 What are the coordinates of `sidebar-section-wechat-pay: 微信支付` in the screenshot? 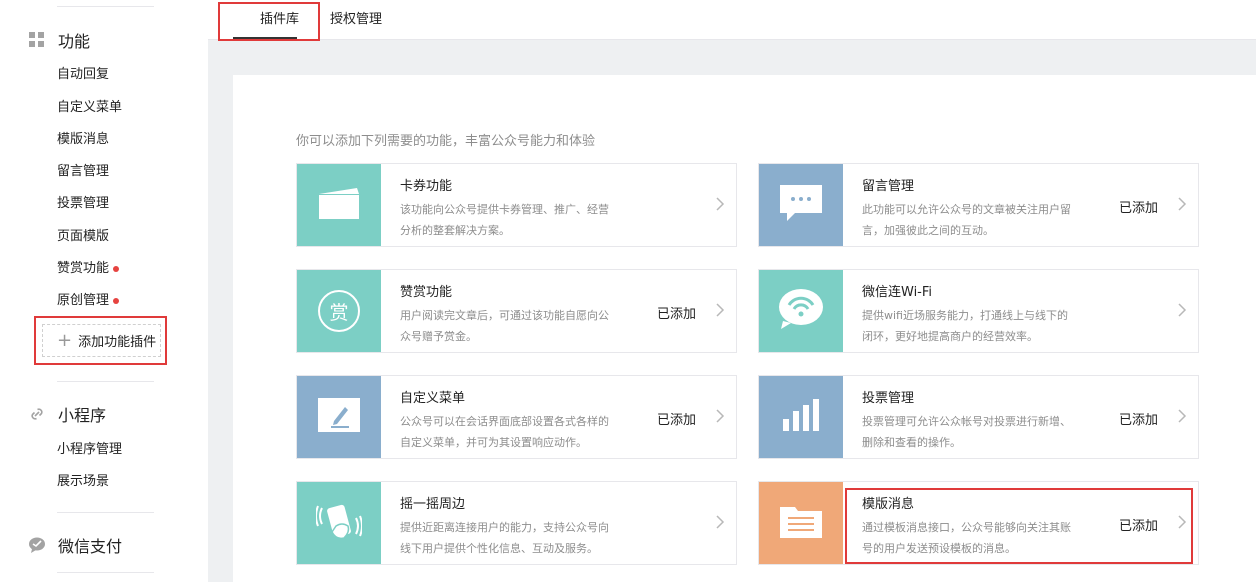 It's located at (75, 545).